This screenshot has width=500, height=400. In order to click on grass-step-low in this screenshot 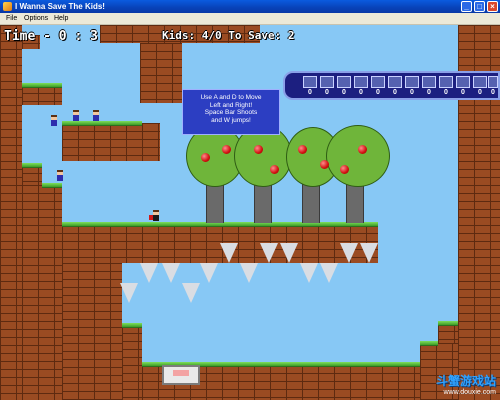, I will do `click(132, 325)`.